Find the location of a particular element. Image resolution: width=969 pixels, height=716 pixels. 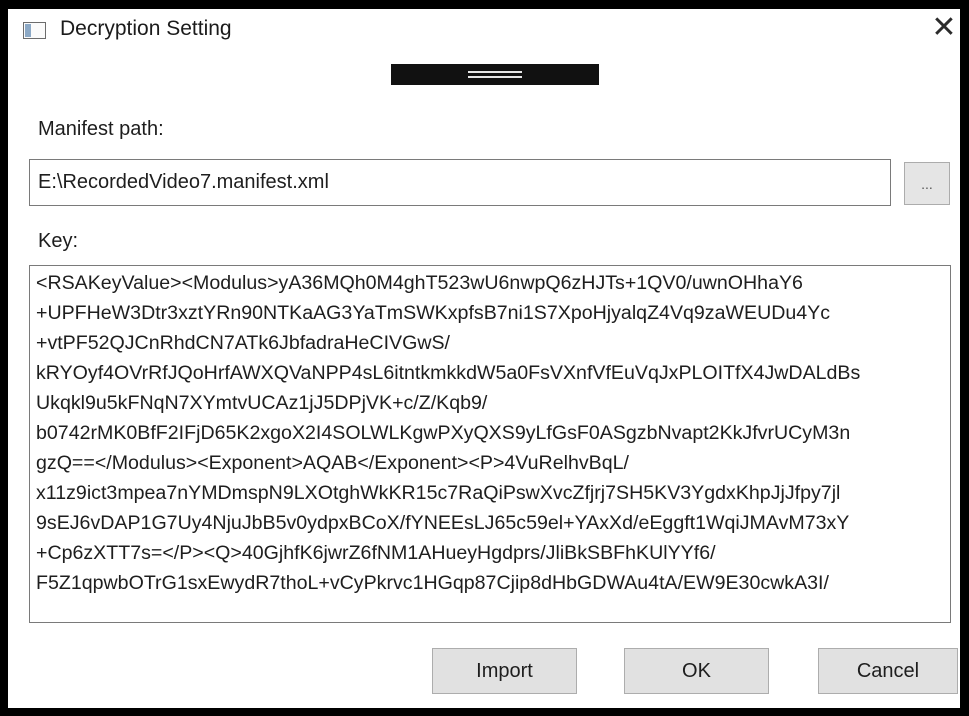

key-label: Key: is located at coordinates (58, 241).